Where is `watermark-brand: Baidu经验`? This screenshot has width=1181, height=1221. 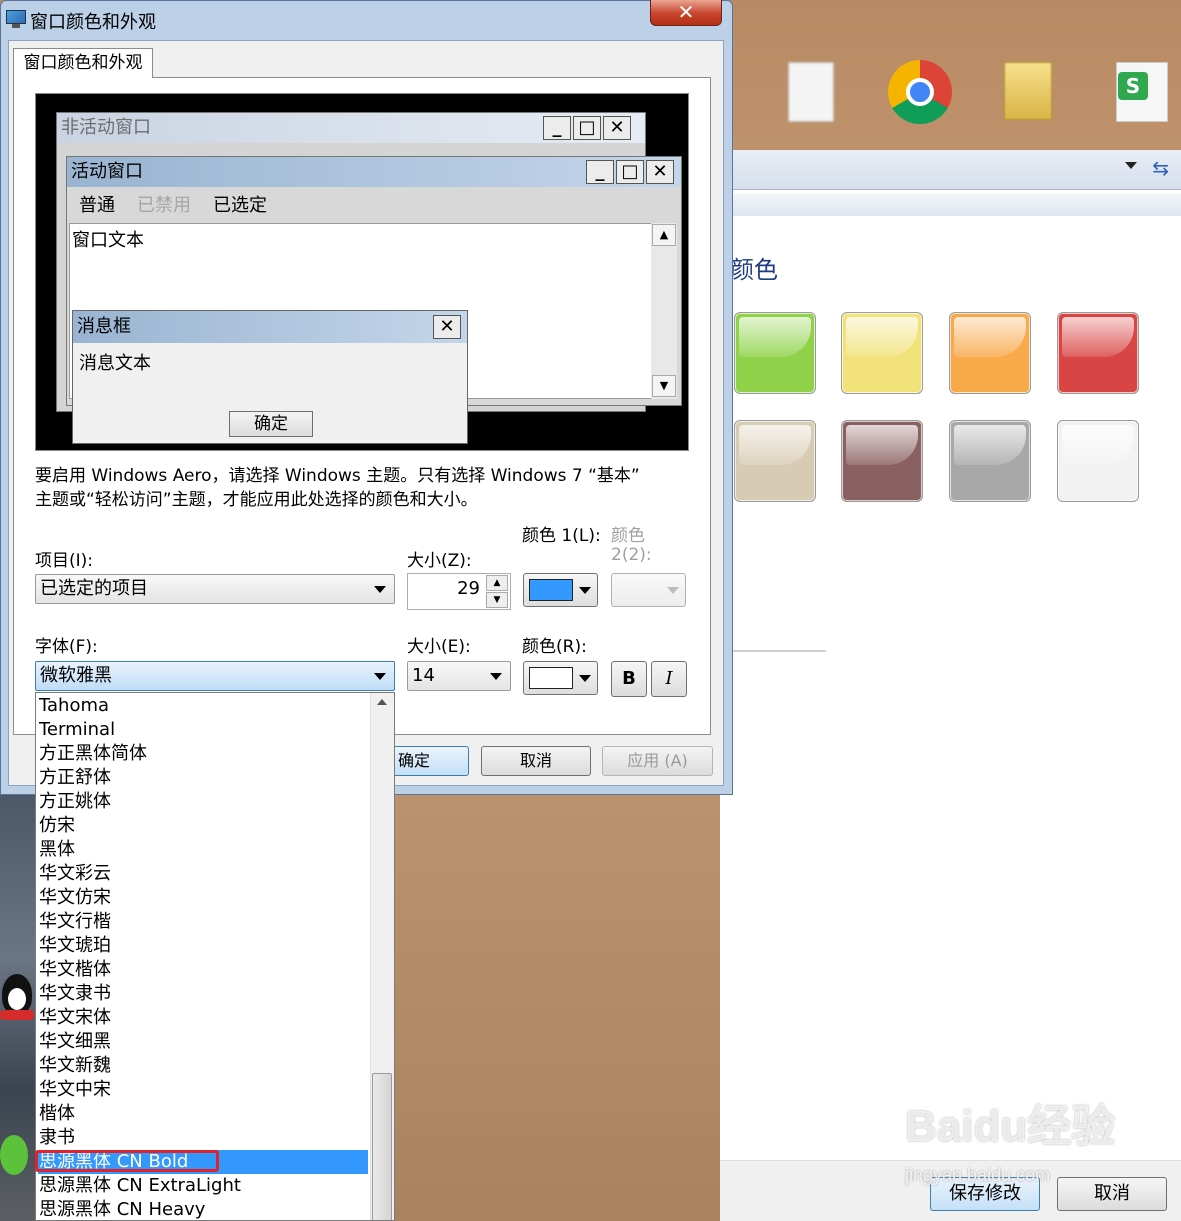 watermark-brand: Baidu经验 is located at coordinates (1010, 1126).